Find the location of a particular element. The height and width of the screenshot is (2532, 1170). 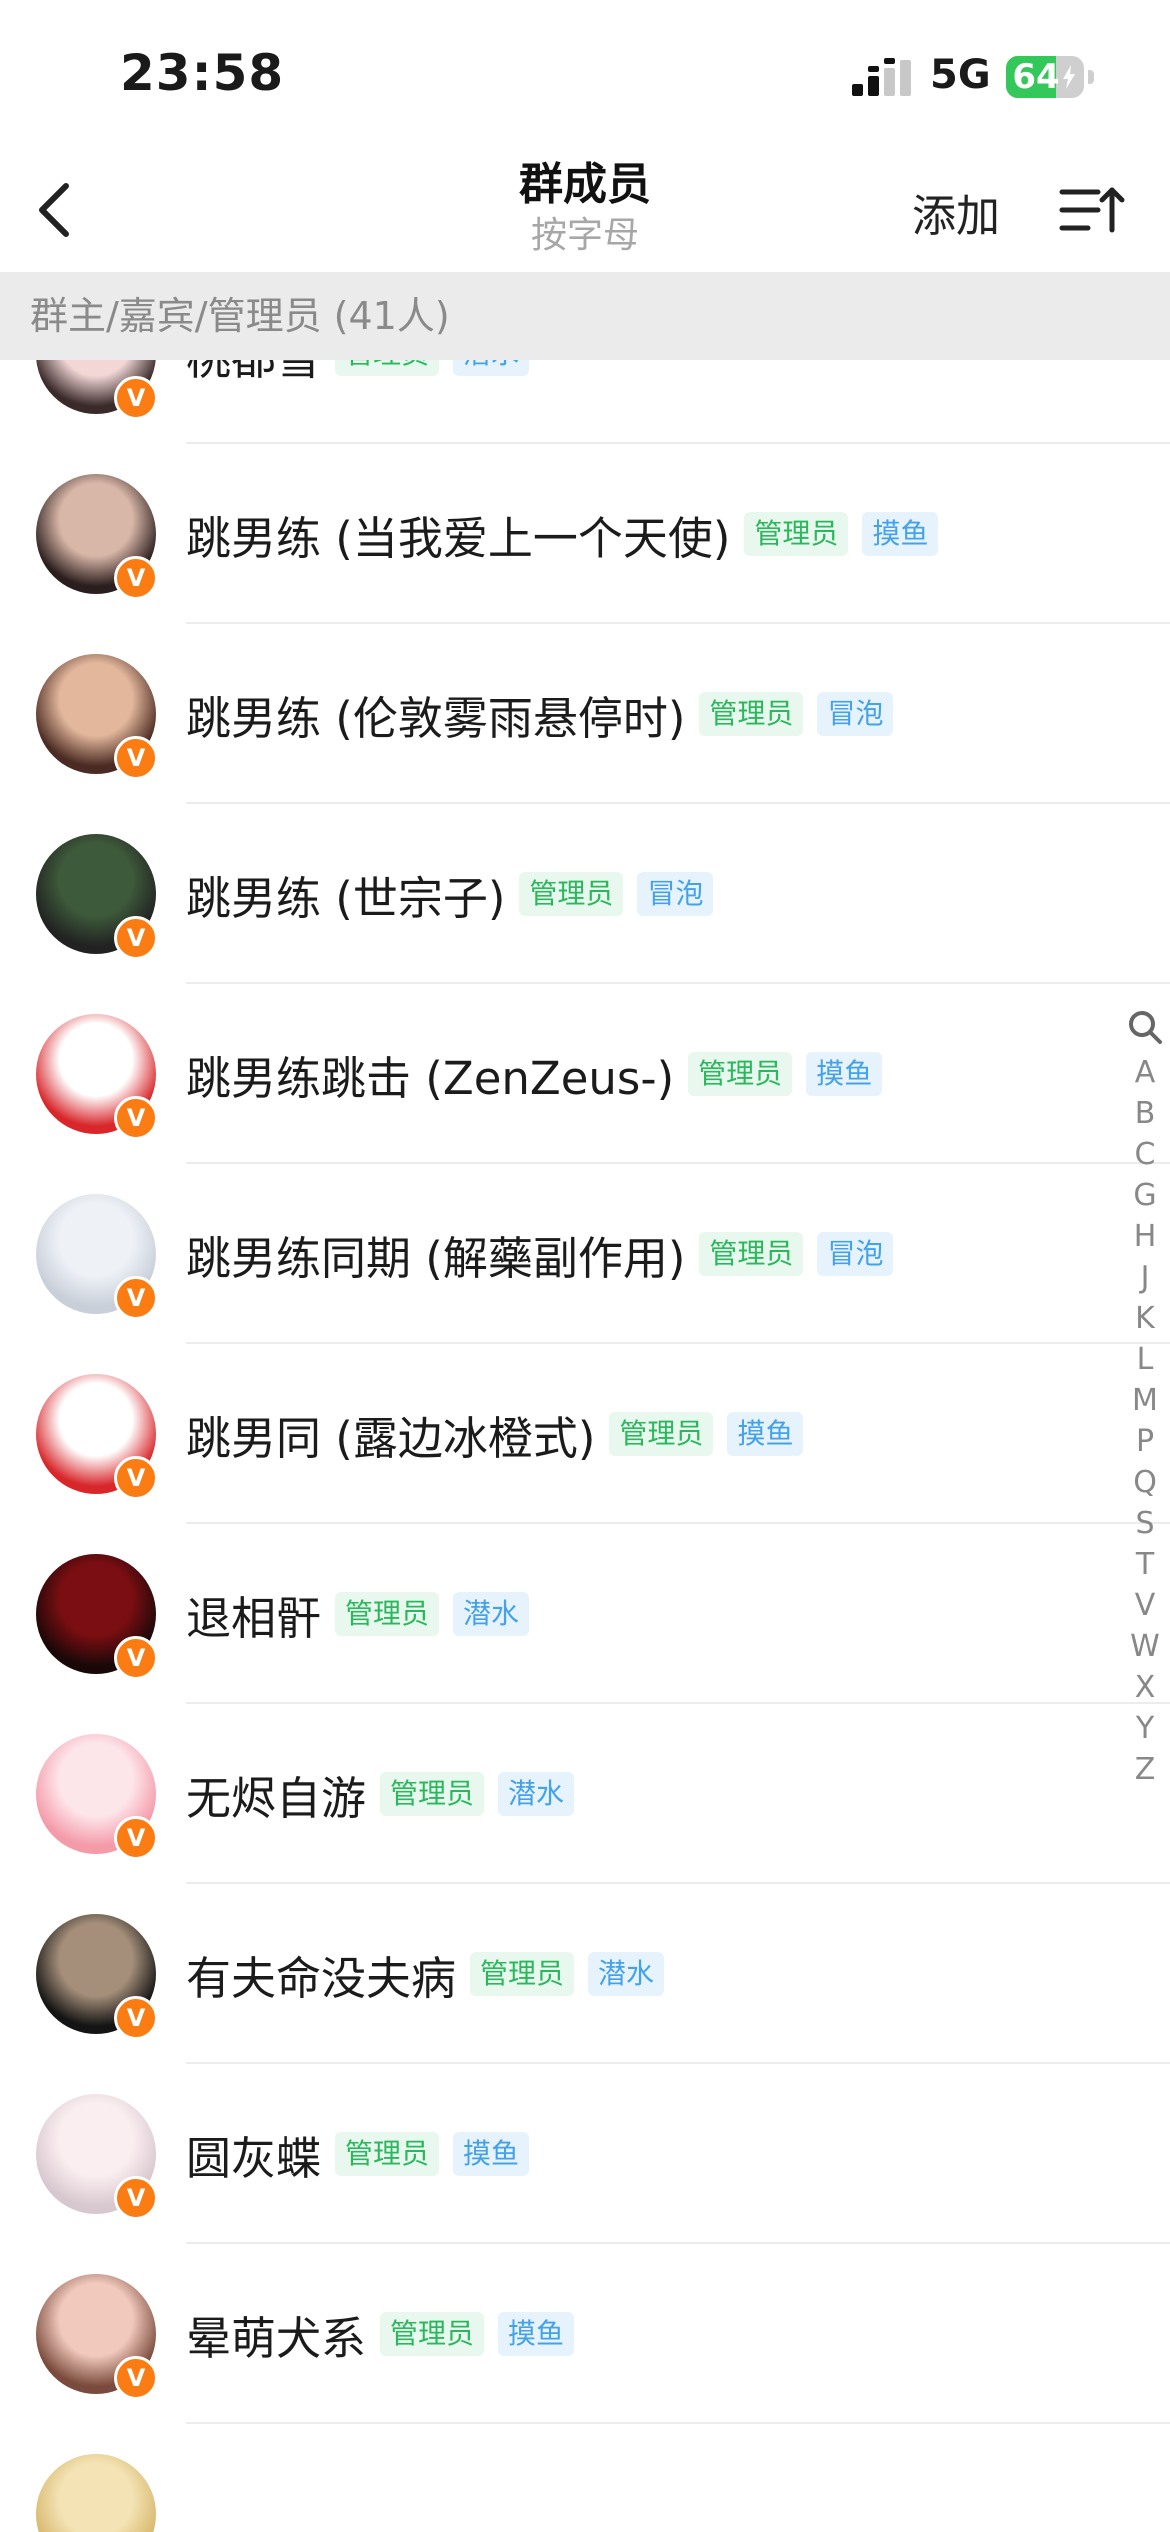

index-letter: S is located at coordinates (1145, 1523).